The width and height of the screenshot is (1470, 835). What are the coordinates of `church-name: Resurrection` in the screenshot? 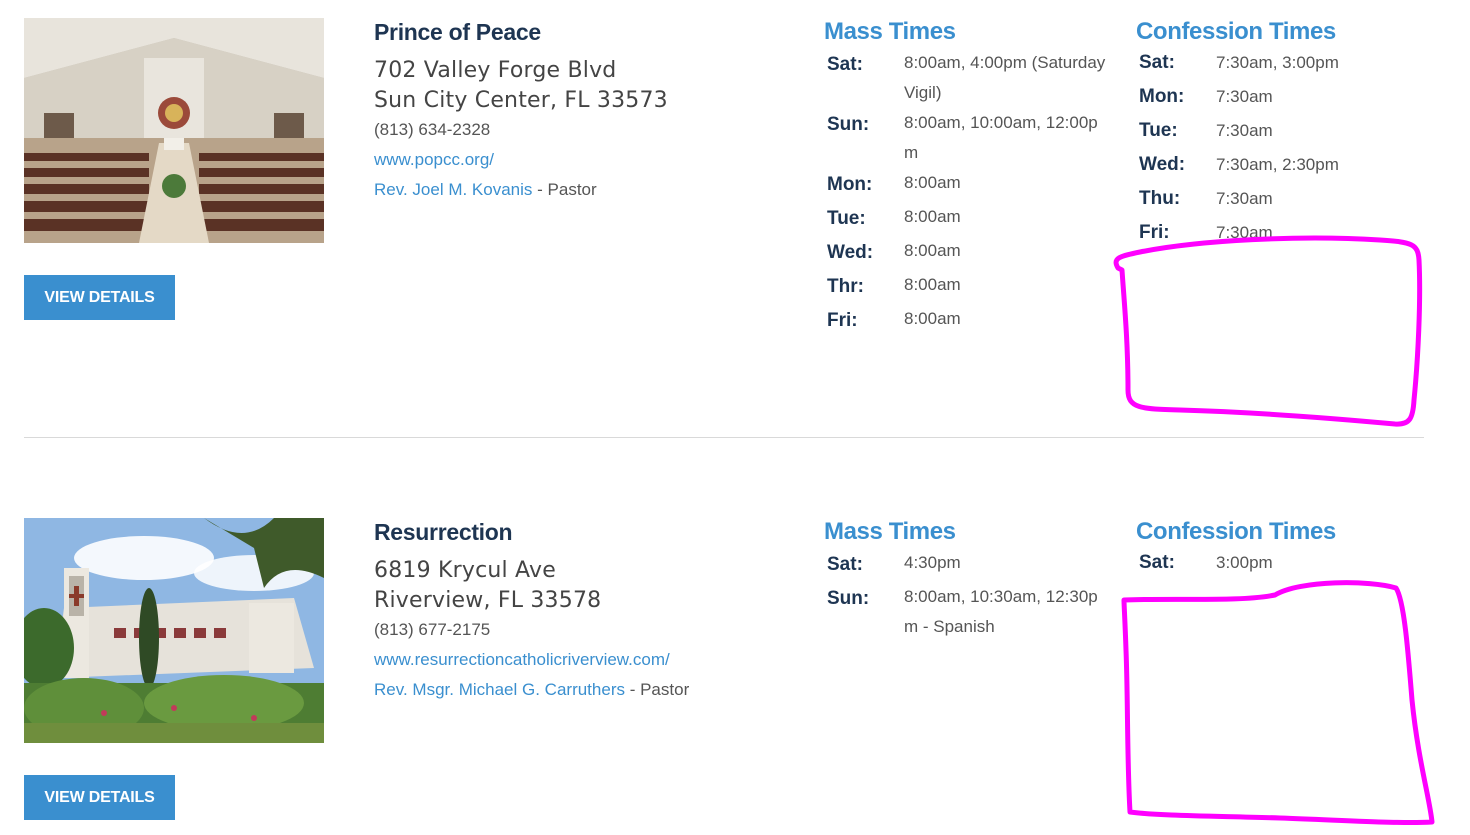 It's located at (443, 532).